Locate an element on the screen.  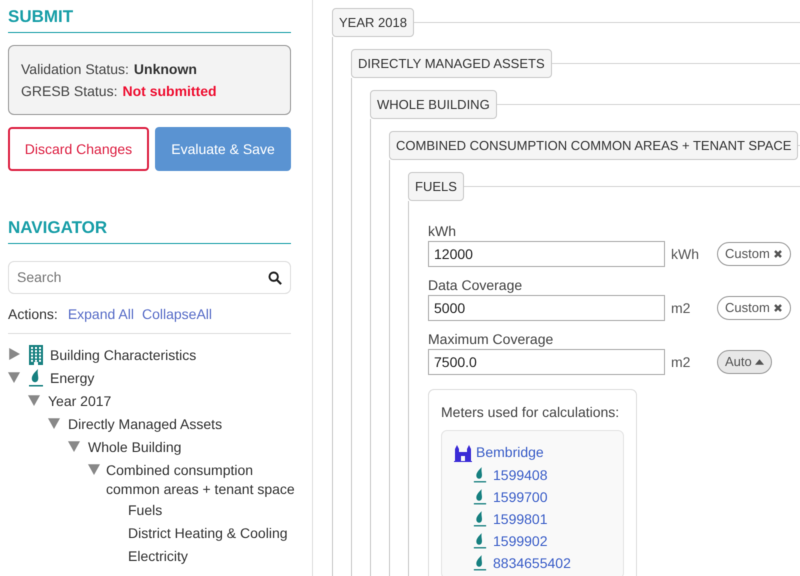
meter-link: 8834655402 is located at coordinates (532, 563).